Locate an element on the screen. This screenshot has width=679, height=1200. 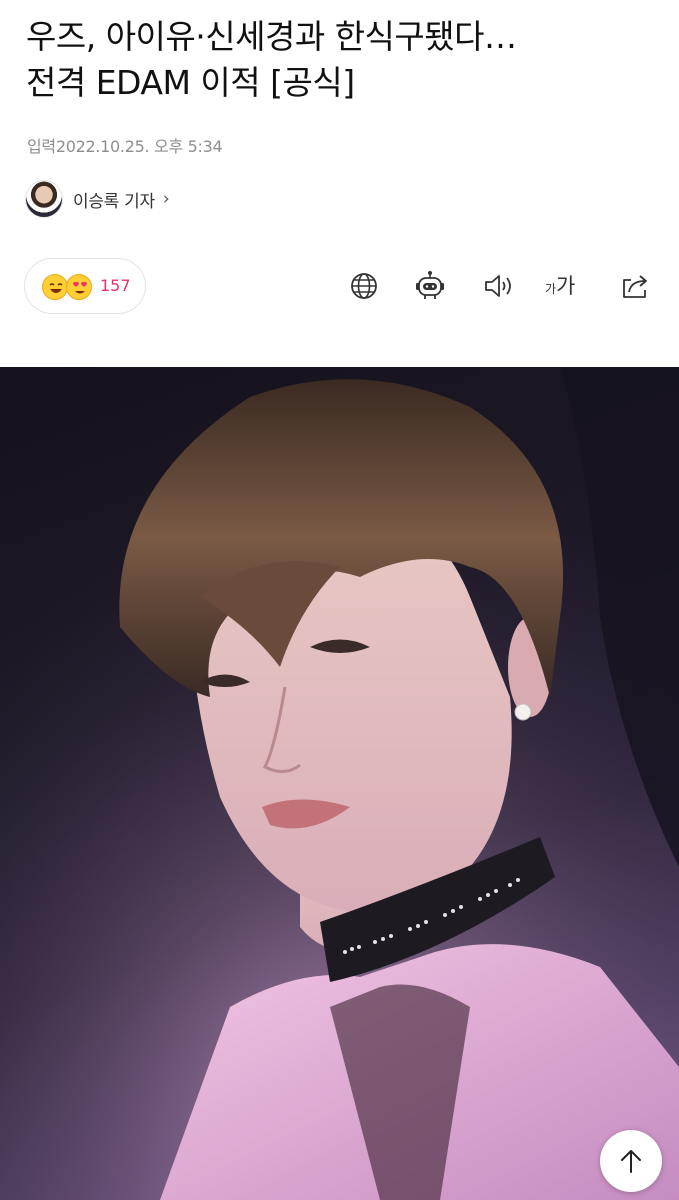
published-date: 입력2022.10.25. 오후 5:34 is located at coordinates (125, 146).